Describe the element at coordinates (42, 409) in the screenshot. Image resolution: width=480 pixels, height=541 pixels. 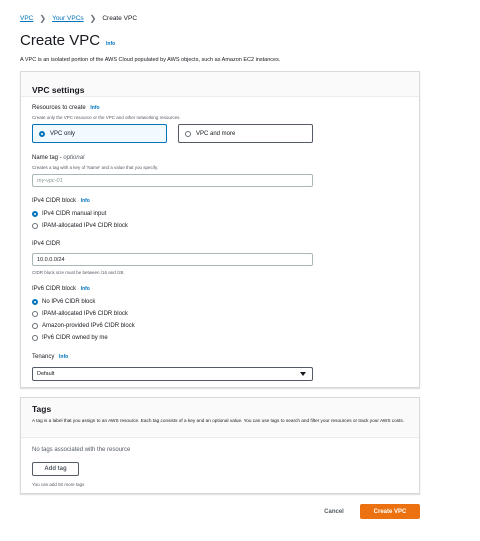
I see `tags-title: Tags` at that location.